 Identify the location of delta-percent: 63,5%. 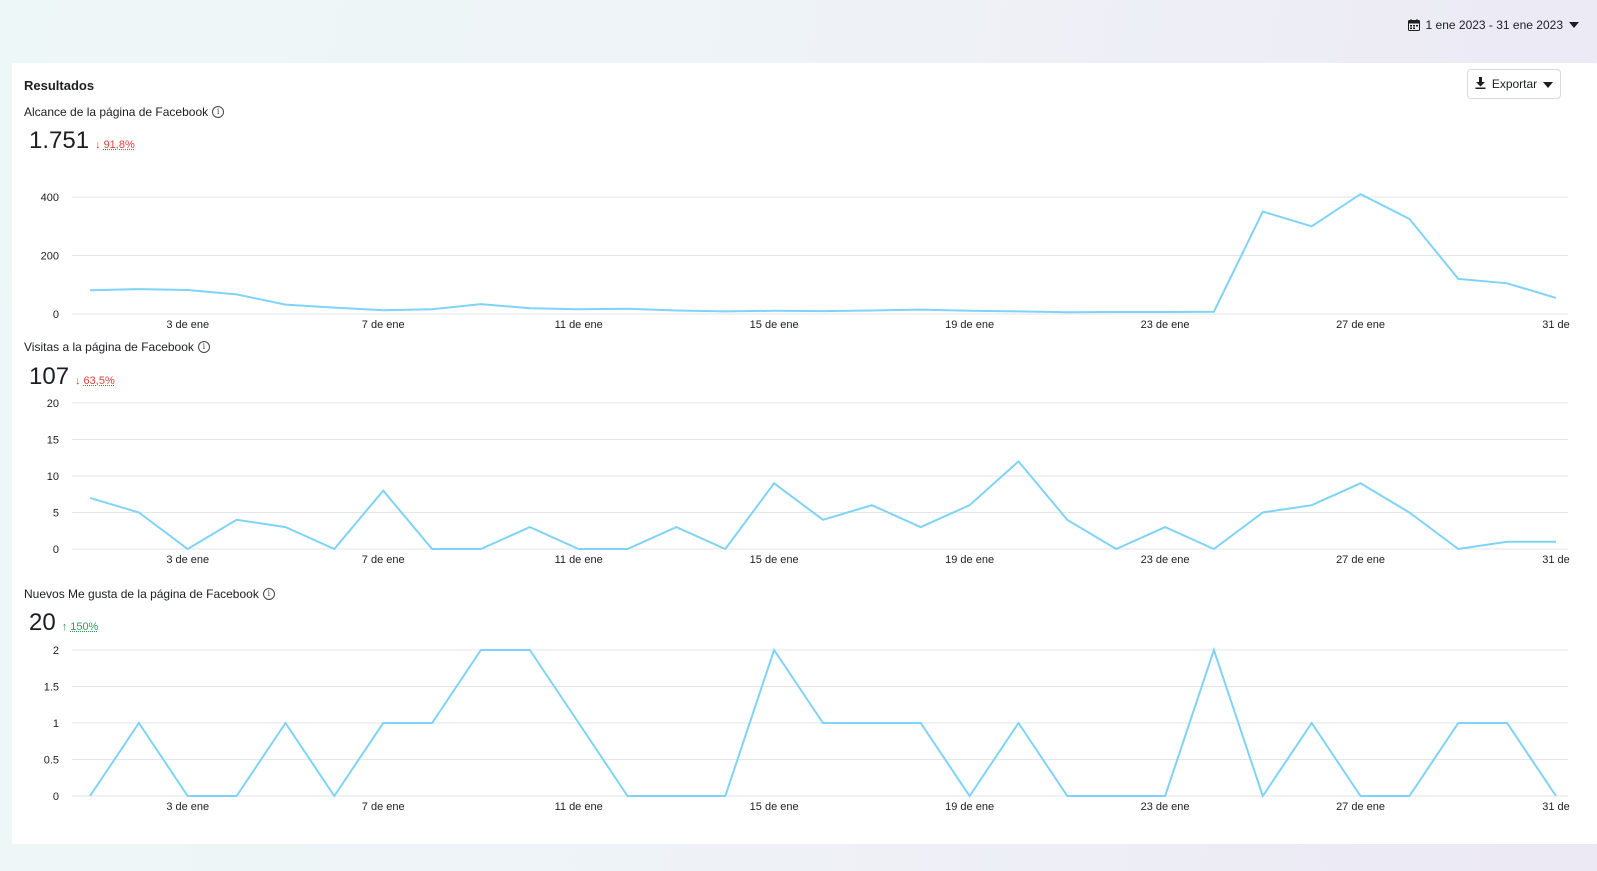
(99, 381).